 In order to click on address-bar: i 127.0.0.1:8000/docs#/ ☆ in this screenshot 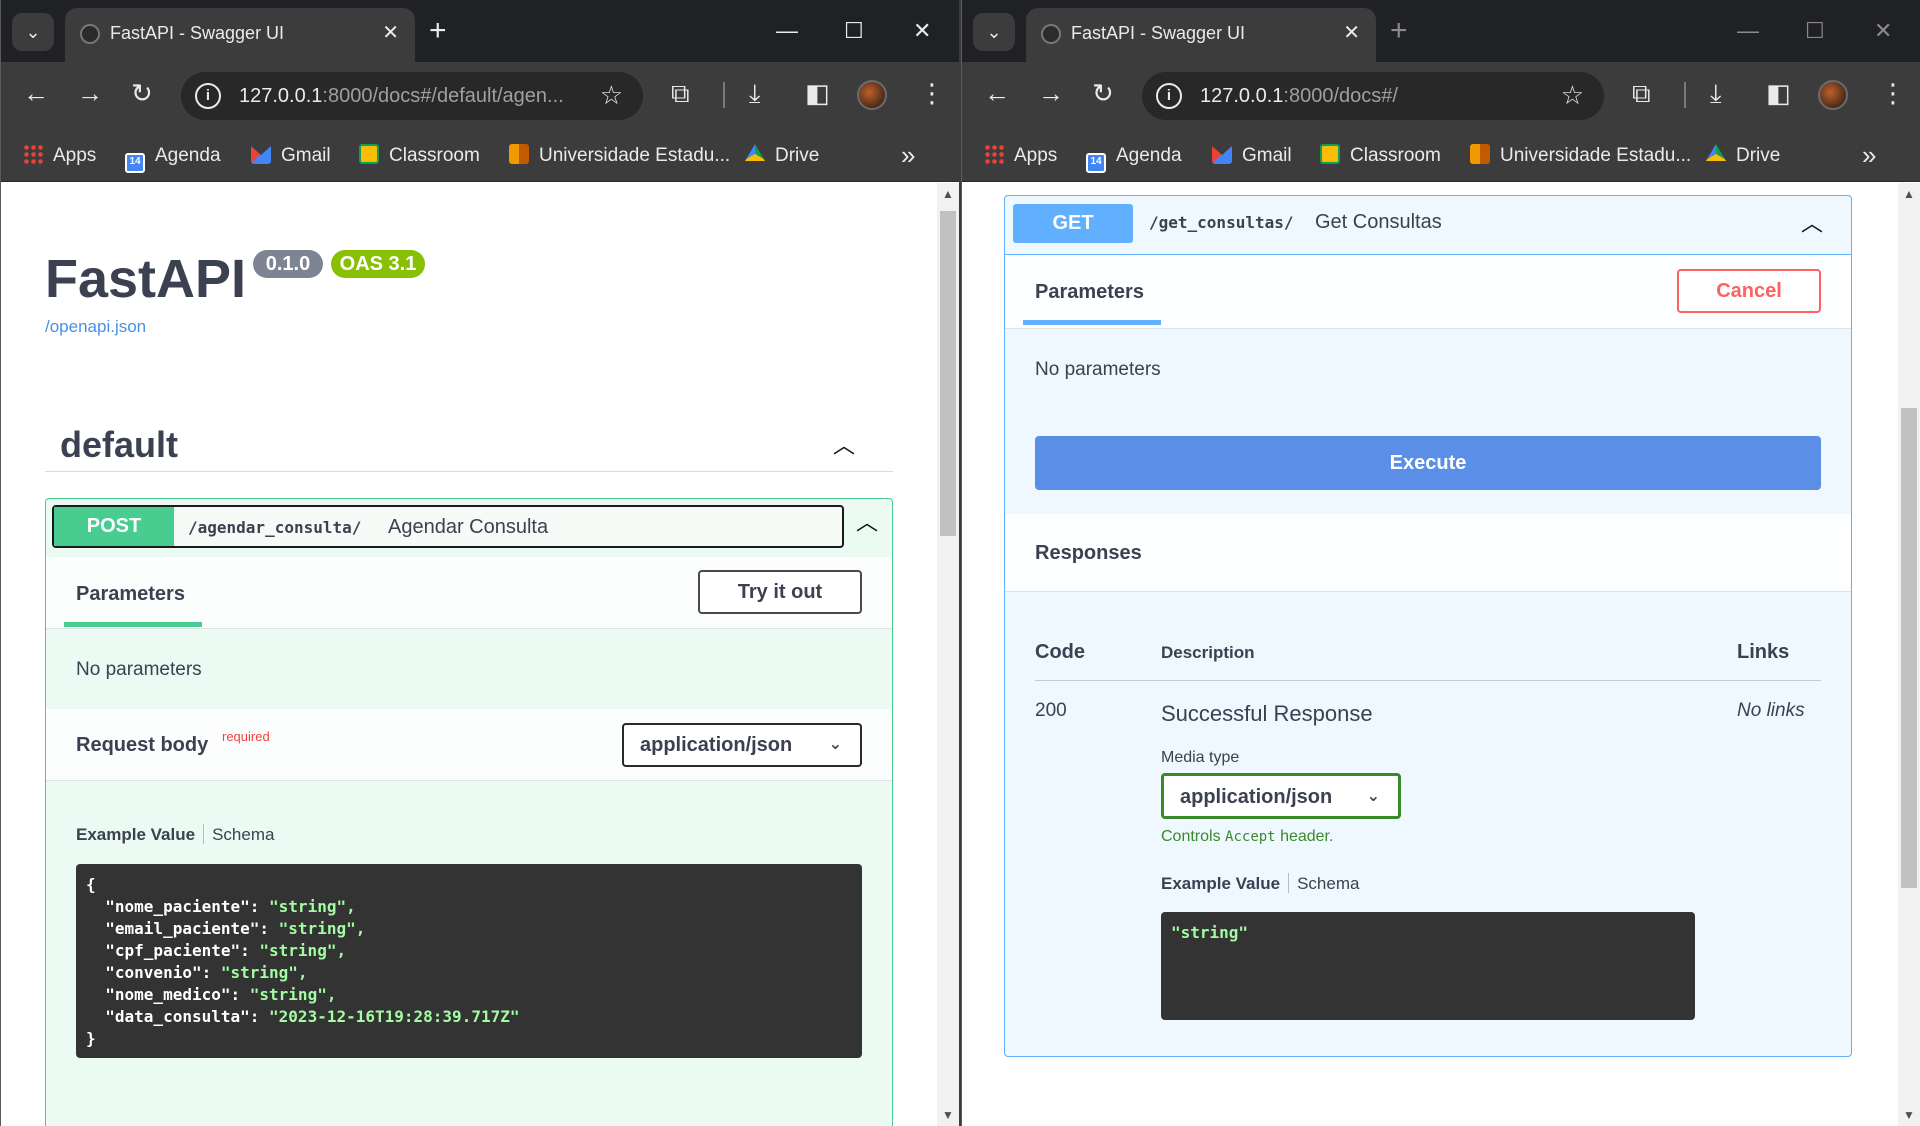, I will do `click(1373, 96)`.